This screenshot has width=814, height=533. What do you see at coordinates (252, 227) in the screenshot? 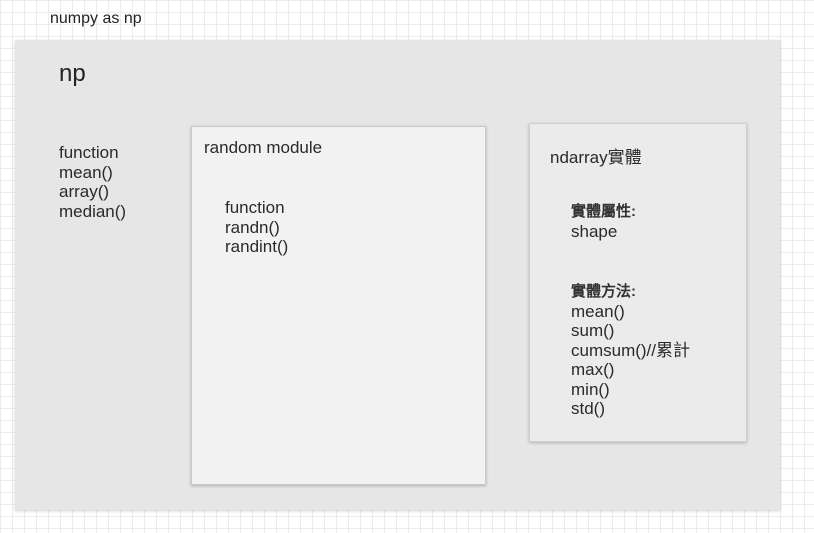
I see `random-item-randn: randn()` at bounding box center [252, 227].